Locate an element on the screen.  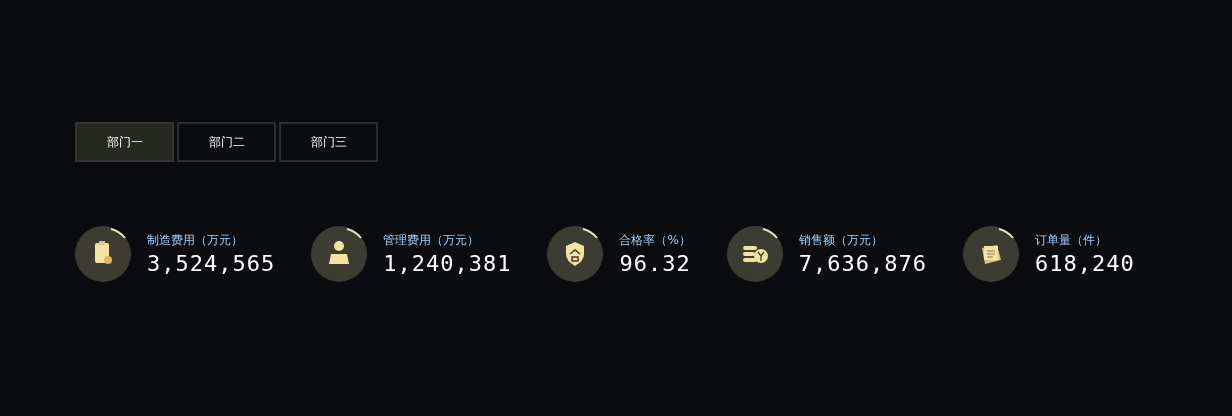
tab: 部门三 is located at coordinates (328, 142).